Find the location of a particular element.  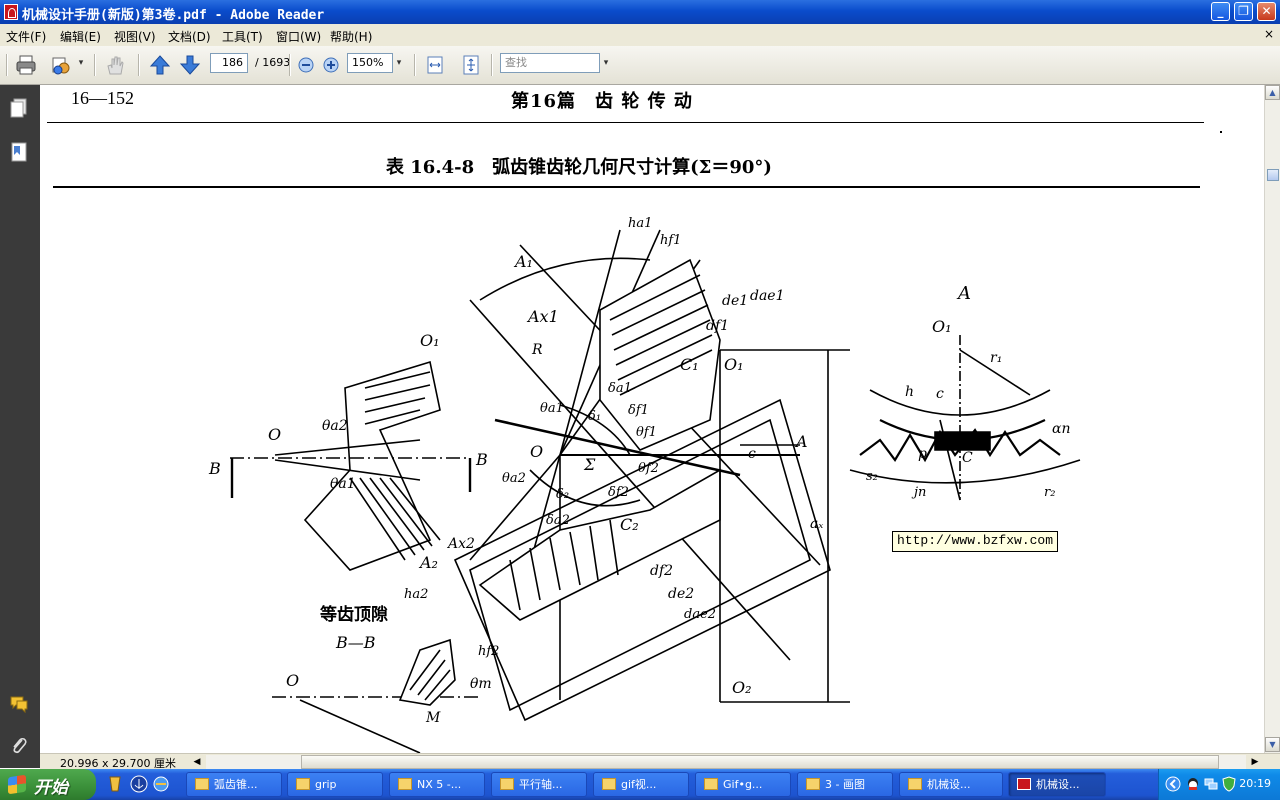

find-dropdown-icon: ▾ is located at coordinates (606, 63).